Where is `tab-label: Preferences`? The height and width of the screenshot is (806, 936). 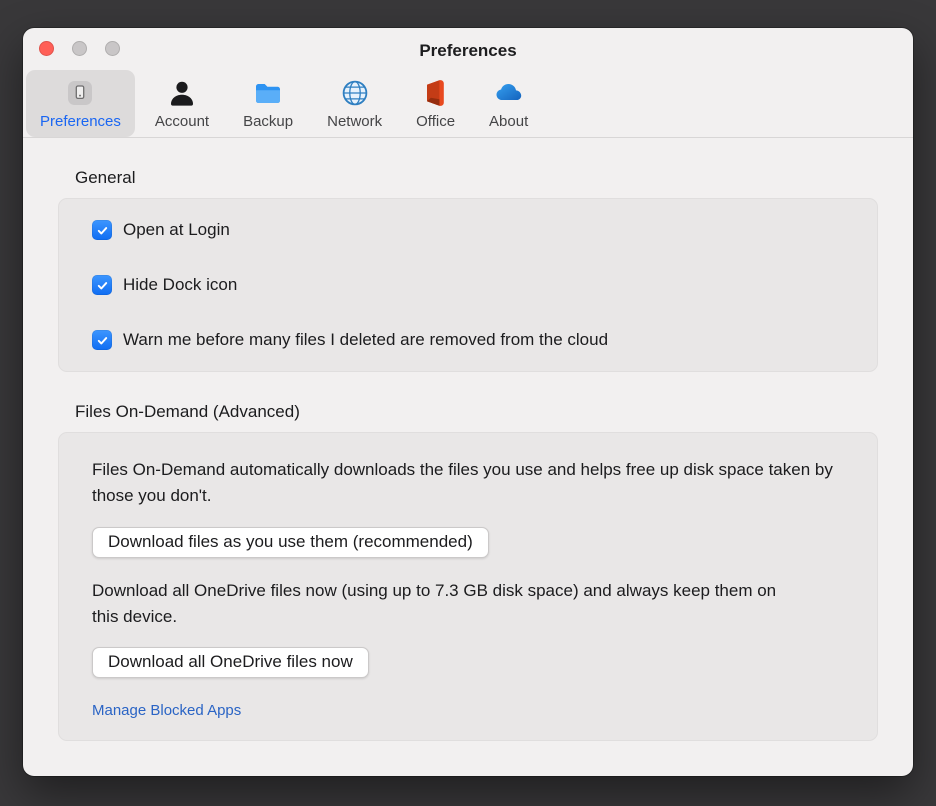
tab-label: Preferences is located at coordinates (80, 121).